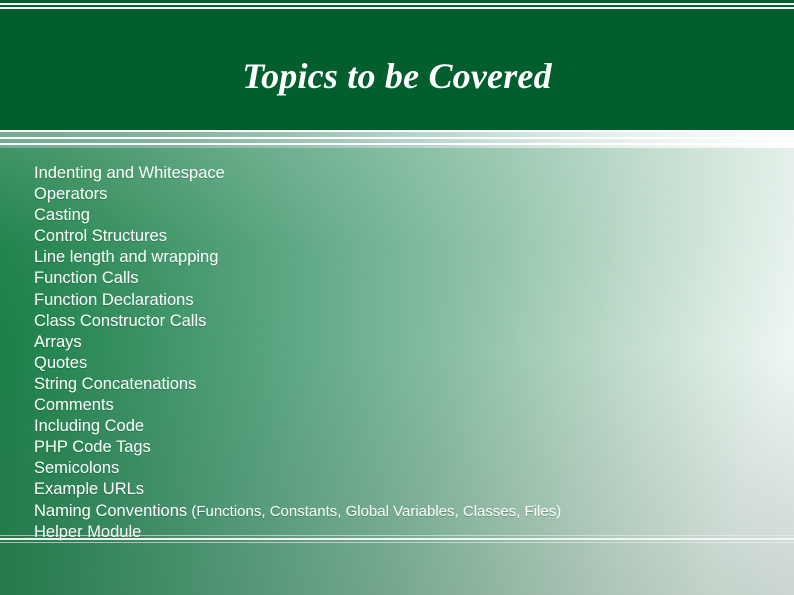 The width and height of the screenshot is (794, 595). Describe the element at coordinates (399, 321) in the screenshot. I see `list-item: Class Constructor Calls` at that location.